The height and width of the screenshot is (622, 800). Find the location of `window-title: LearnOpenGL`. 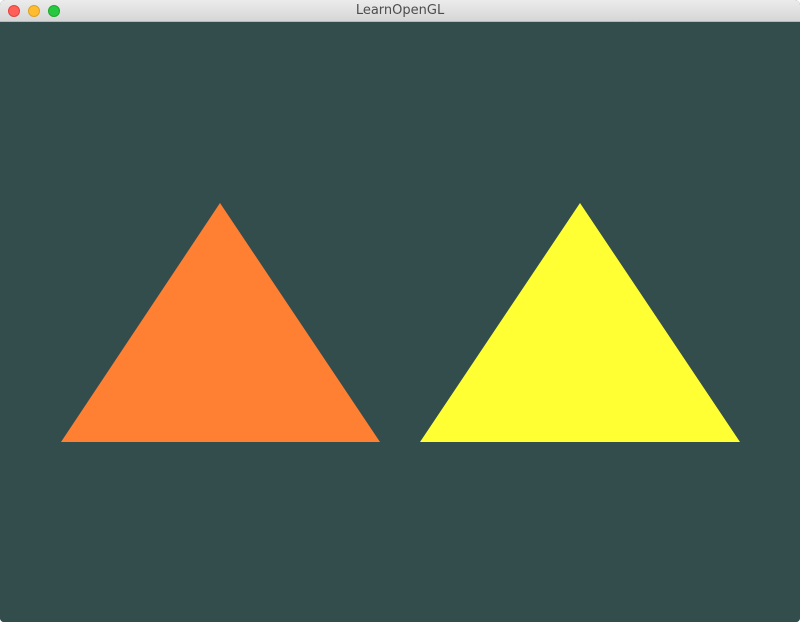

window-title: LearnOpenGL is located at coordinates (400, 10).